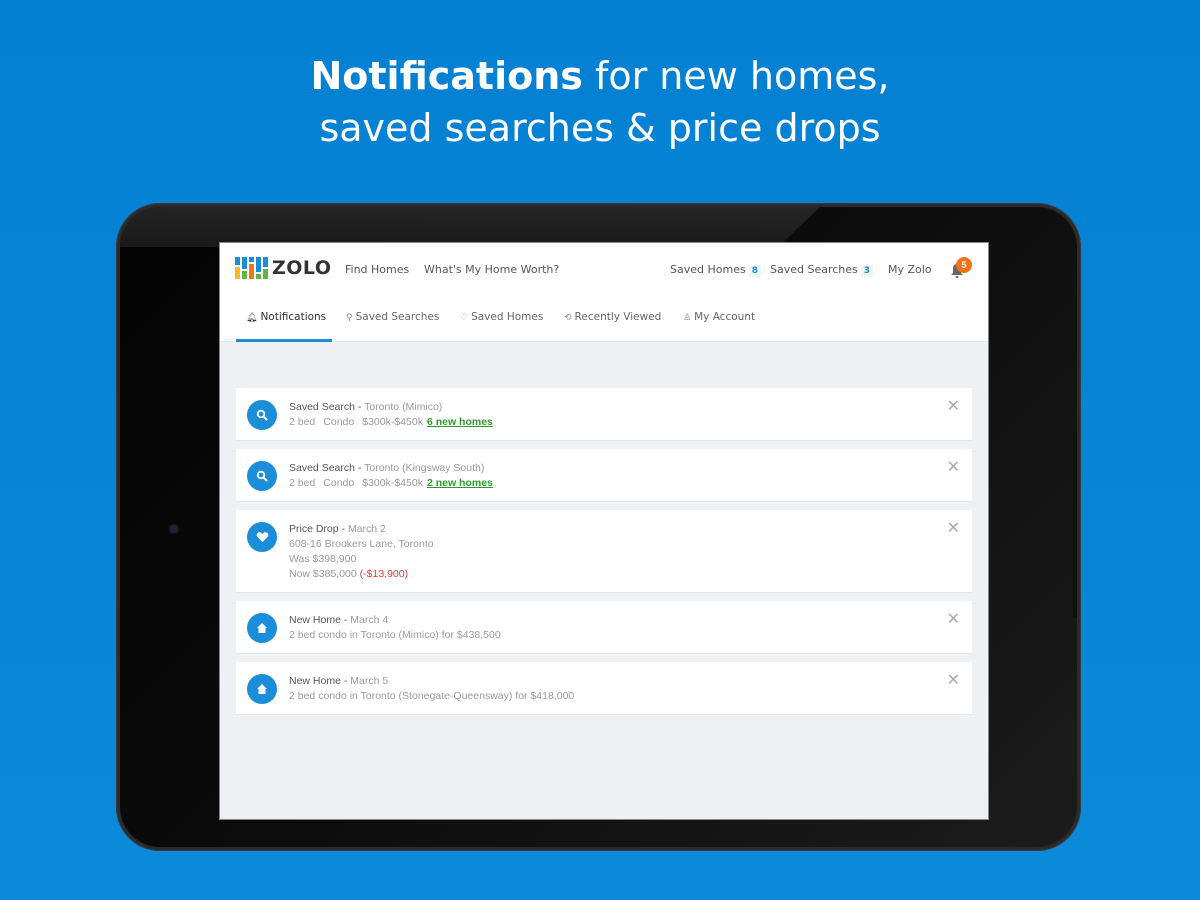  I want to click on previous-price: Was $398,900, so click(323, 559).